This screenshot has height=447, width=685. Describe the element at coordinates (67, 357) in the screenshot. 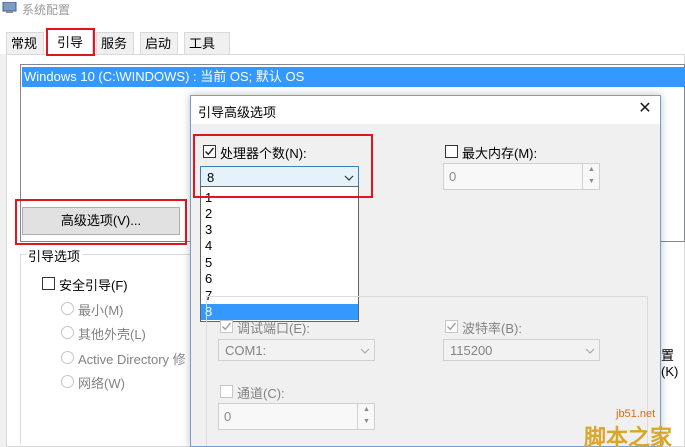

I see `active-directory-radio` at that location.